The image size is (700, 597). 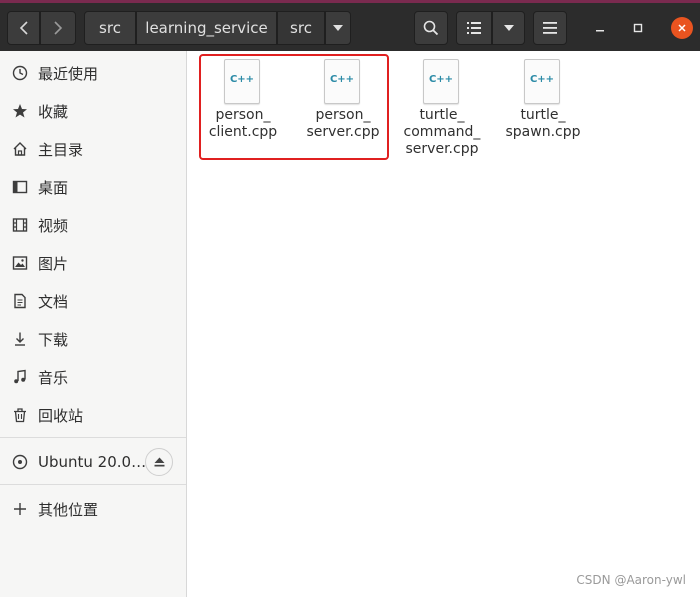 I want to click on search-icon, so click(x=431, y=28).